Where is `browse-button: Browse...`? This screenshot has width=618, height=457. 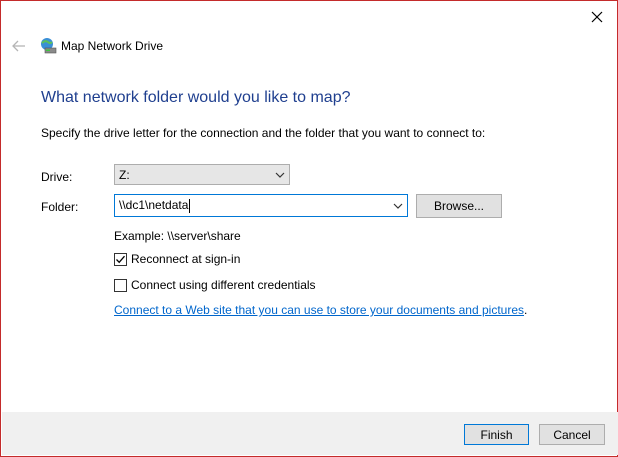 browse-button: Browse... is located at coordinates (459, 206).